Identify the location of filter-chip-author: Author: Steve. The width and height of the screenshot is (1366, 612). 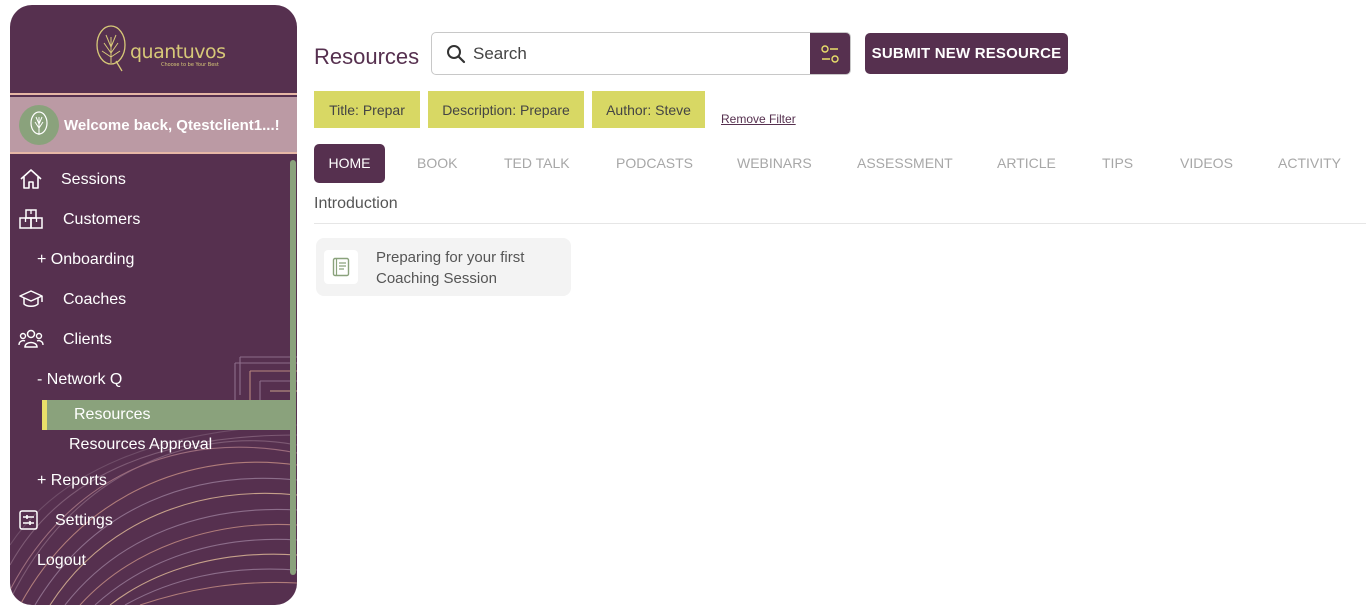
(648, 109).